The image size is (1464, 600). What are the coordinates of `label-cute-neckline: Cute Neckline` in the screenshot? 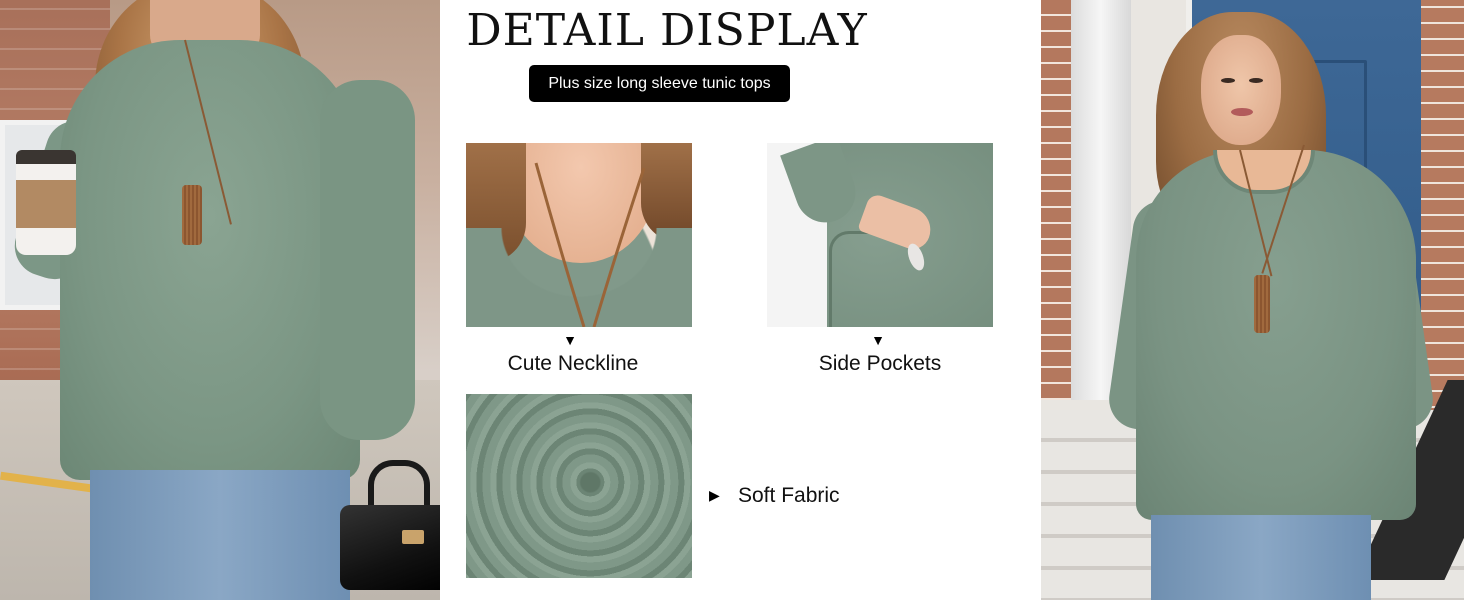 It's located at (573, 363).